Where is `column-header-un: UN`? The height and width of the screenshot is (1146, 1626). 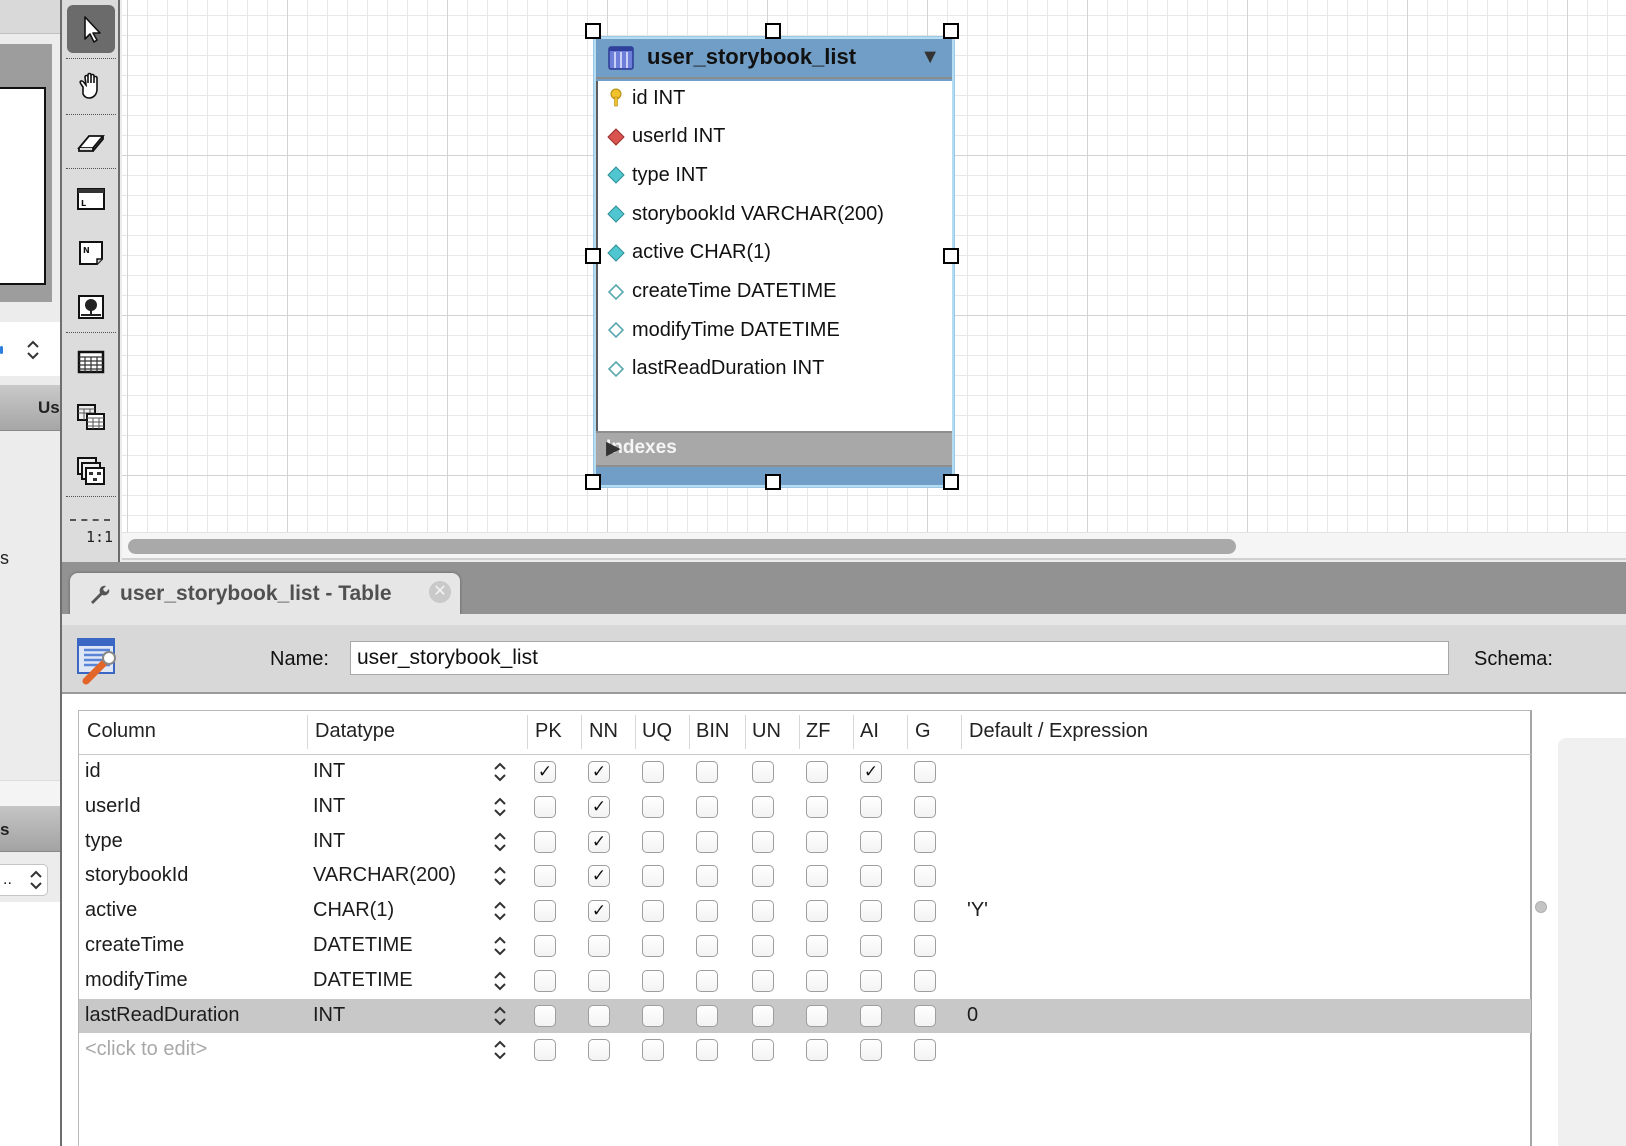
column-header-un: UN is located at coordinates (766, 731).